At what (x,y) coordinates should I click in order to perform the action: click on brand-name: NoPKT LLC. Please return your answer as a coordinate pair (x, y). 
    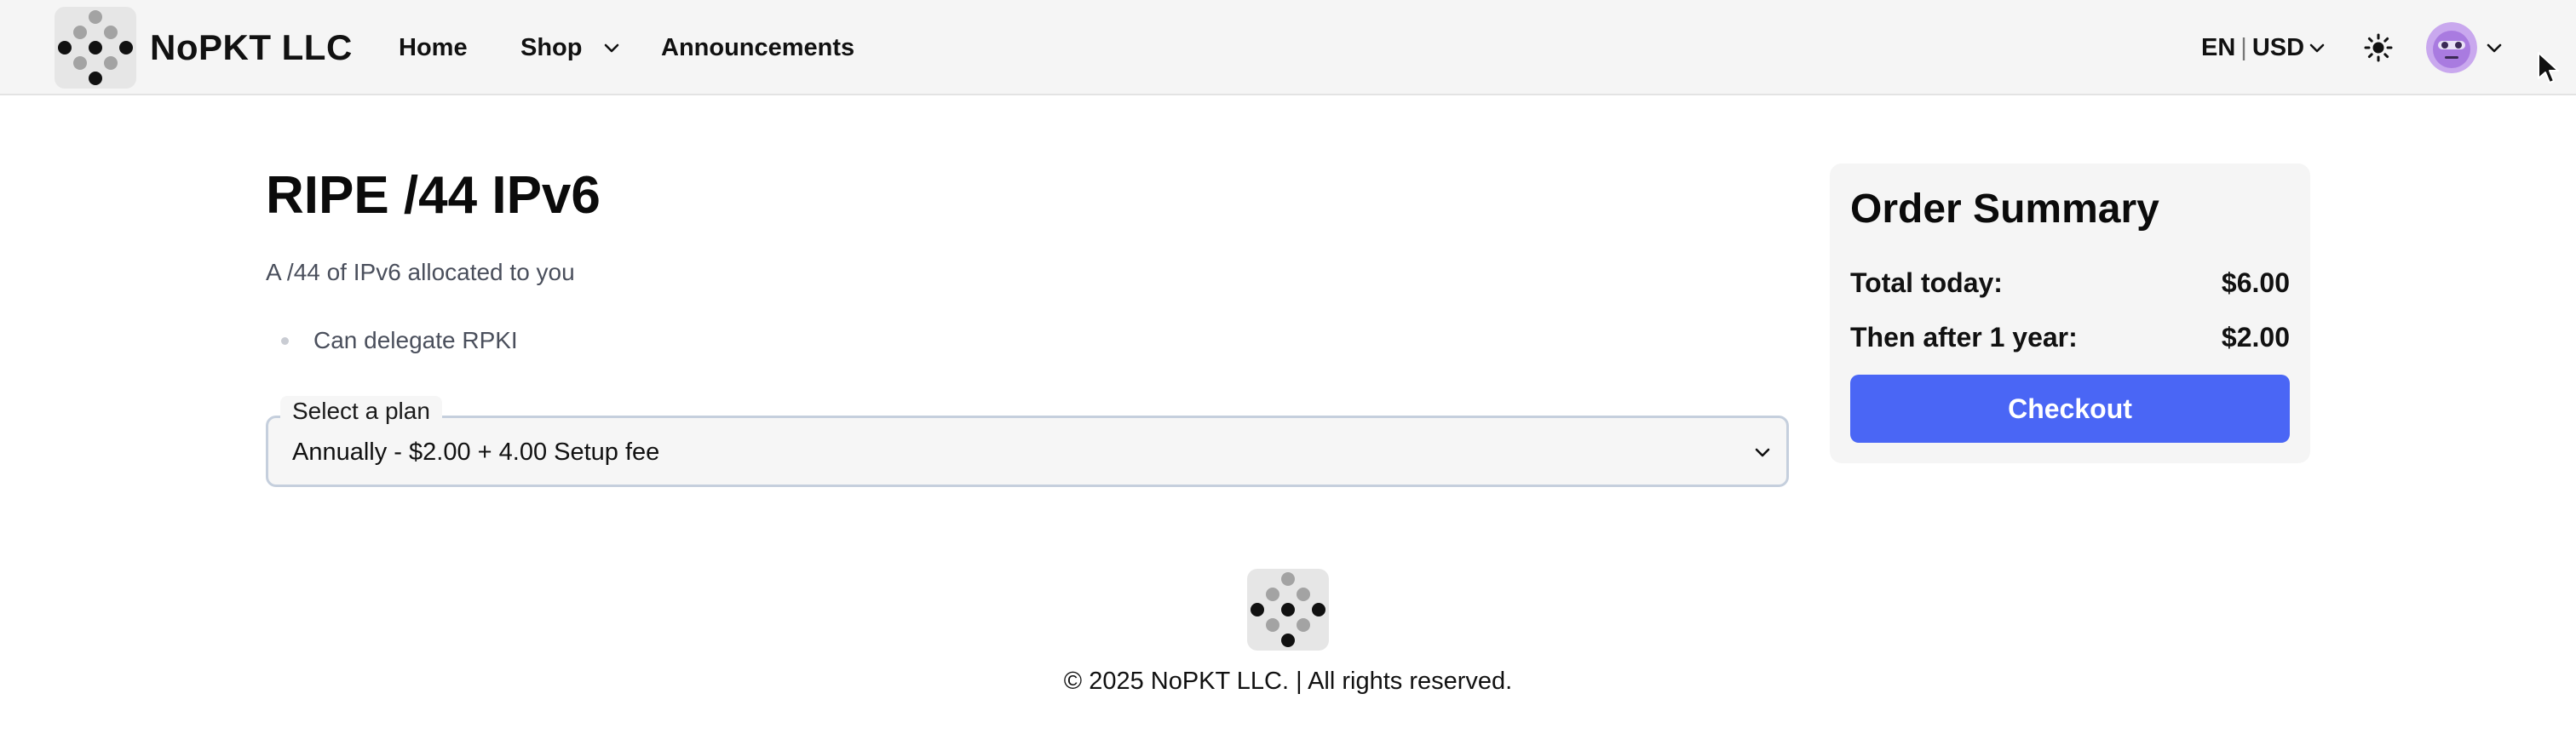
    Looking at the image, I should click on (252, 47).